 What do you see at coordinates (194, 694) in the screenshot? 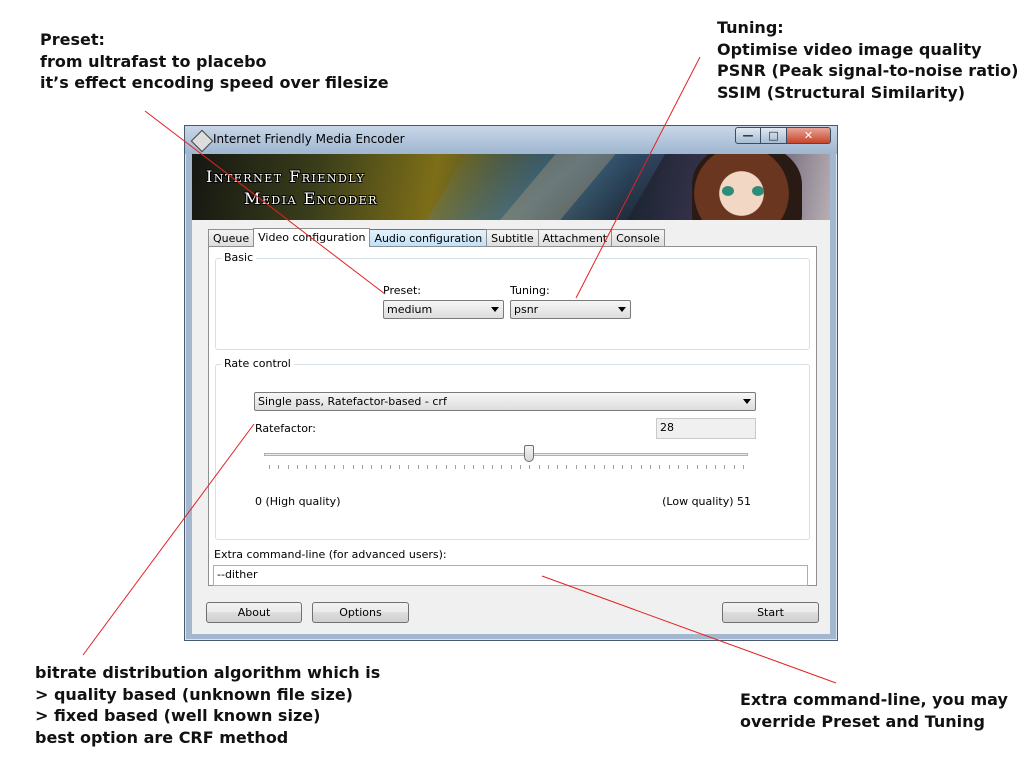
I see `annotation-bitrate-line: > quality based (unknown file size)` at bounding box center [194, 694].